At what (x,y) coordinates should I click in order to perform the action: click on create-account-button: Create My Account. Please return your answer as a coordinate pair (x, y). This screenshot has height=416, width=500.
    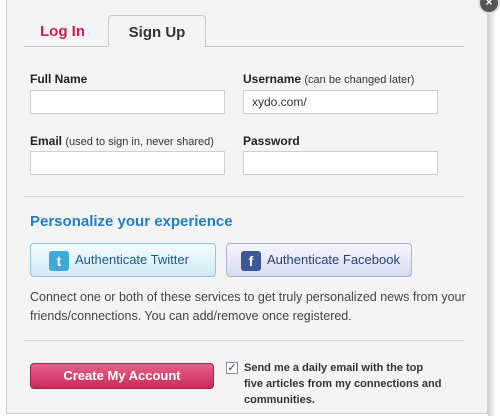
    Looking at the image, I should click on (122, 376).